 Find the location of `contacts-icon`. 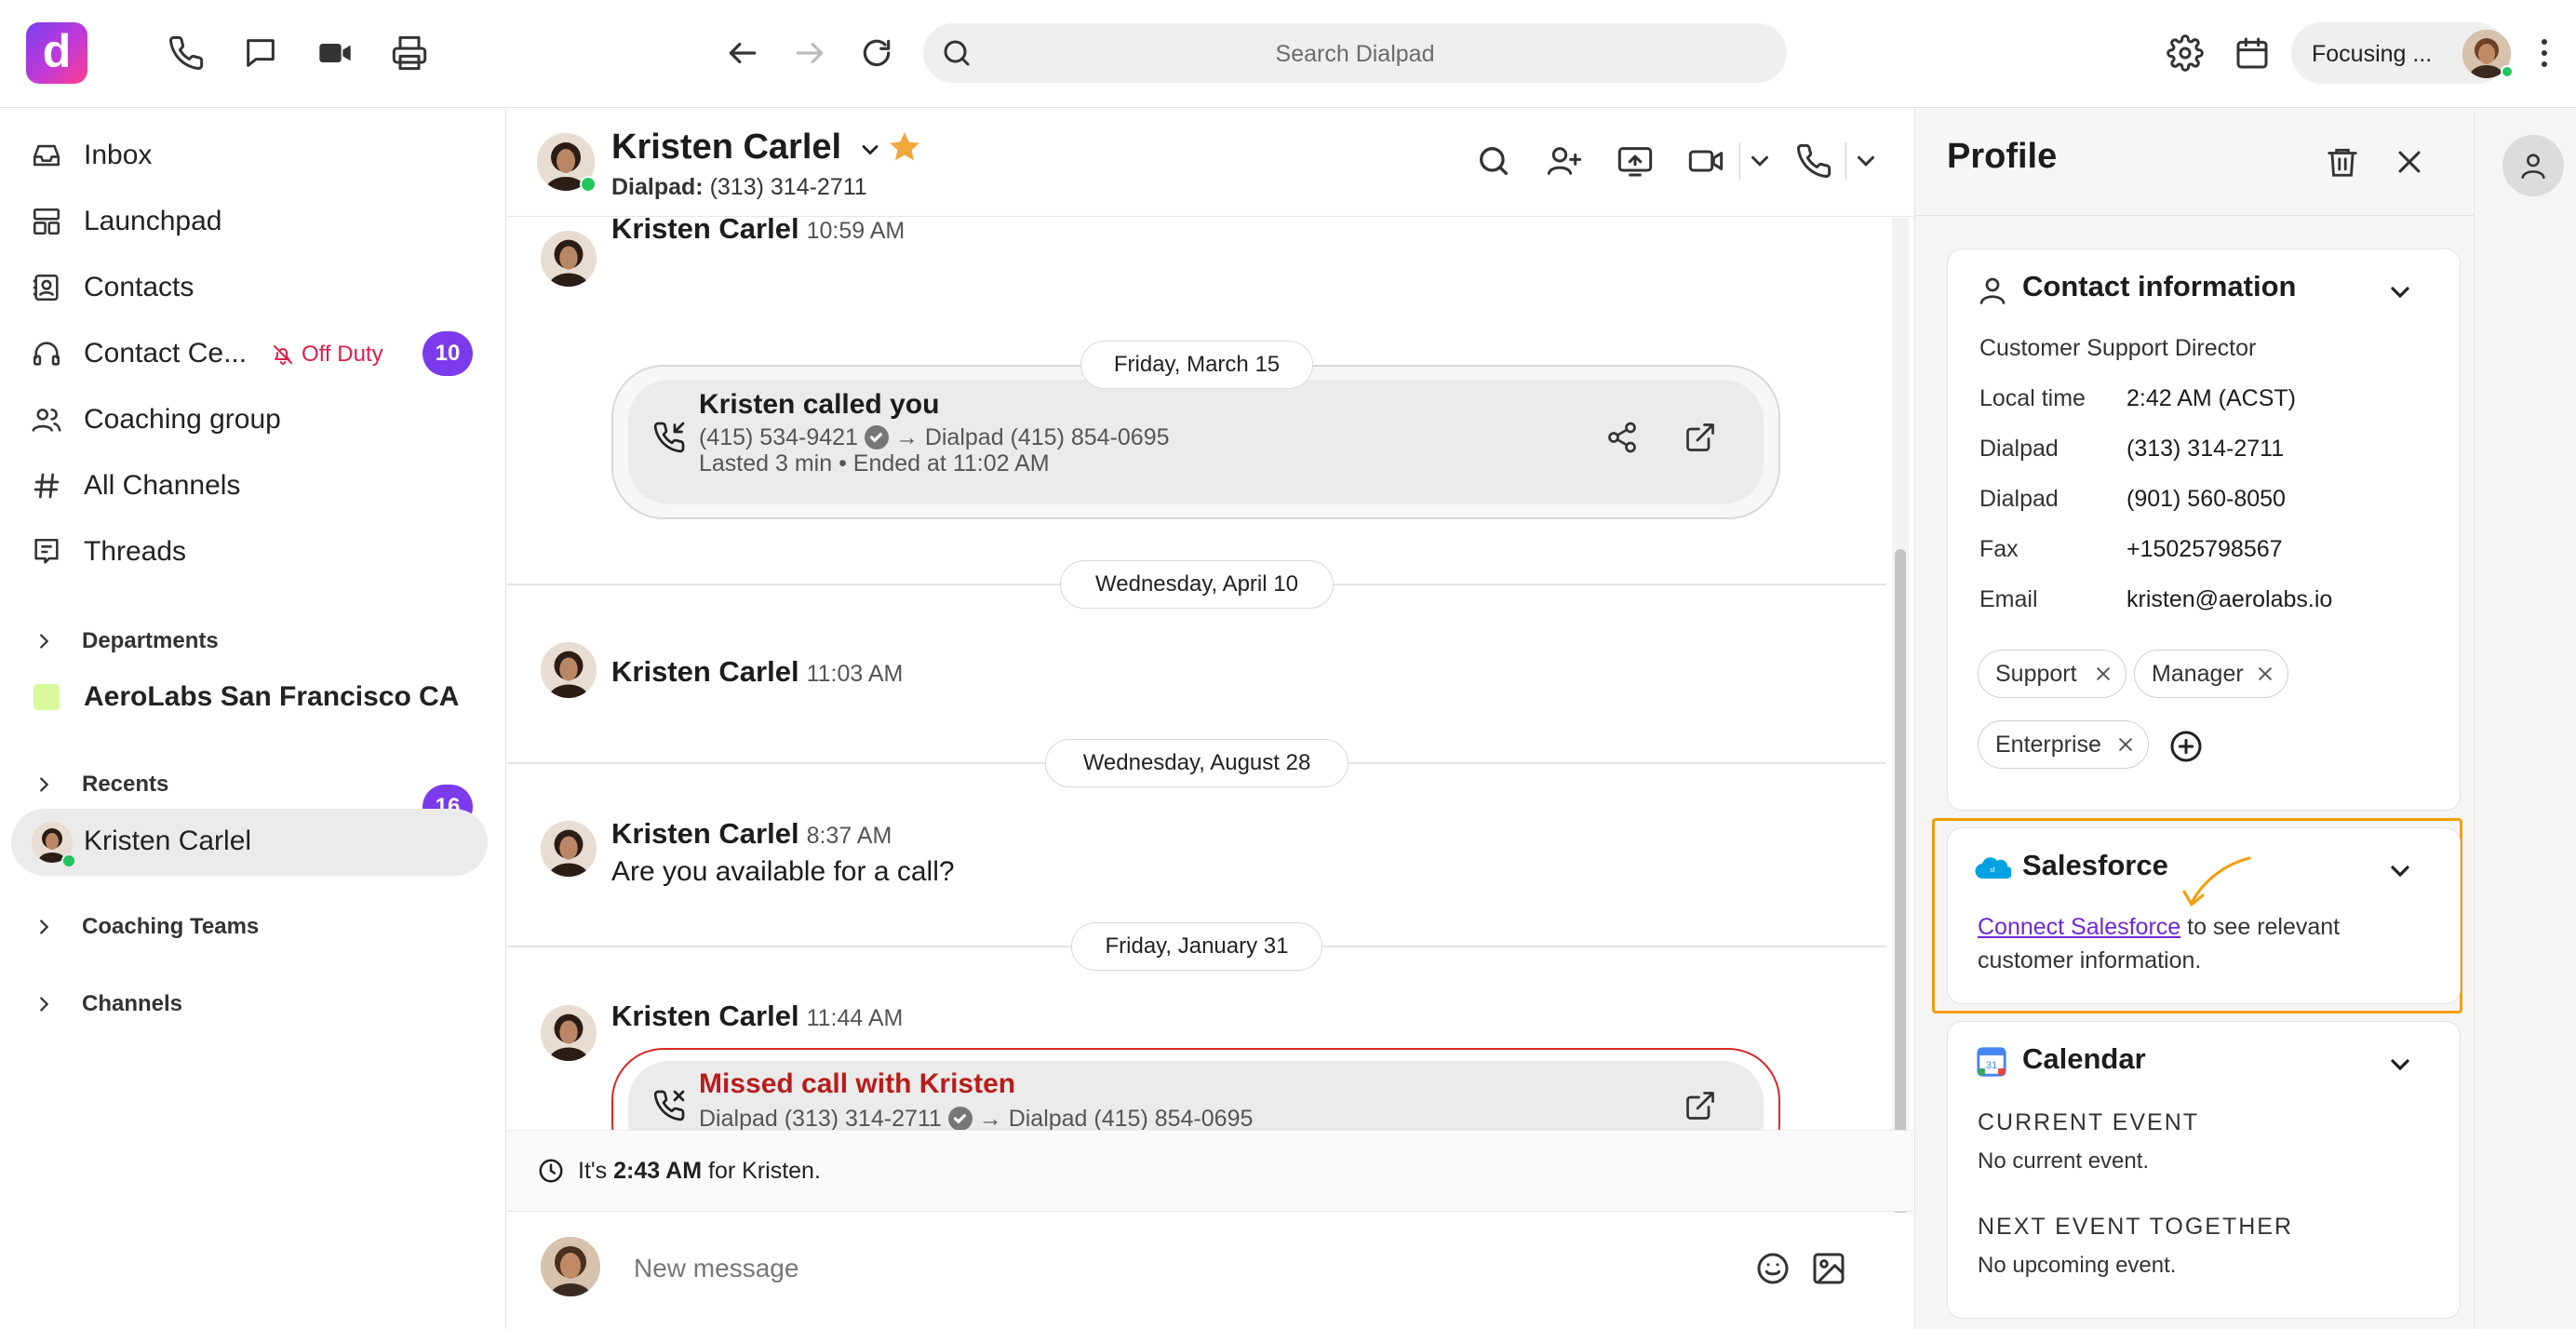

contacts-icon is located at coordinates (46, 288).